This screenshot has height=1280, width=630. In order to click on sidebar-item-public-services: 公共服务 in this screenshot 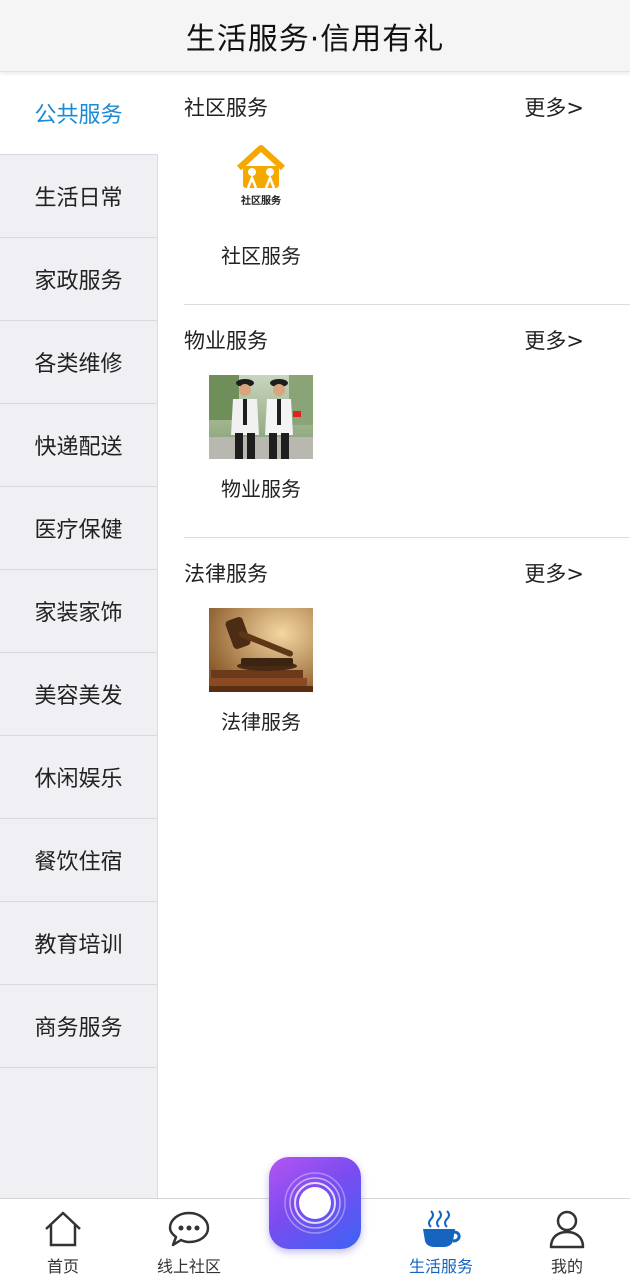, I will do `click(79, 113)`.